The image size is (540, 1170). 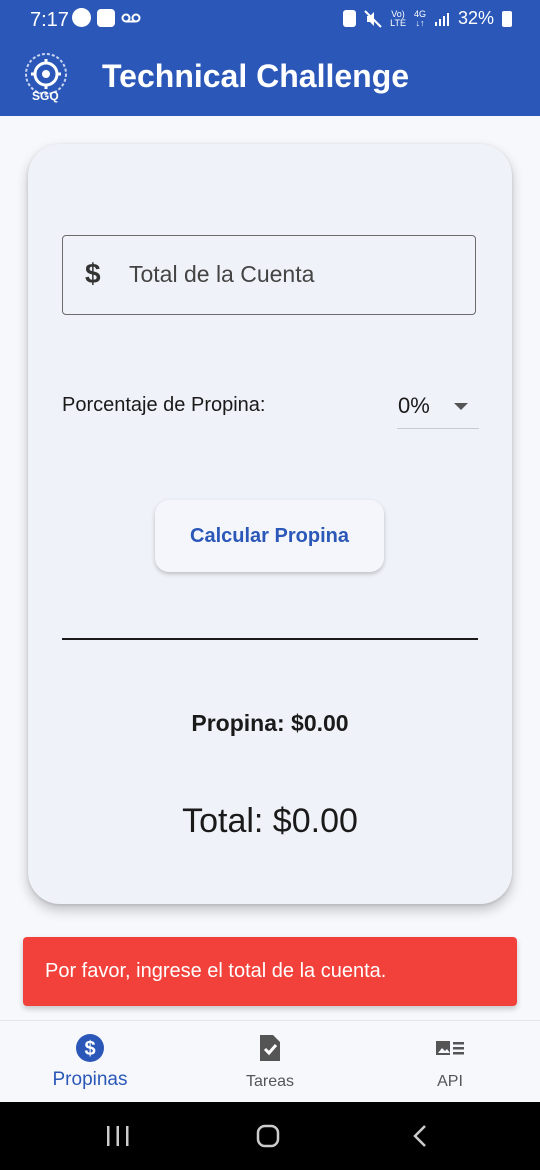 What do you see at coordinates (270, 1081) in the screenshot?
I see `nav-label-tareas: Tareas` at bounding box center [270, 1081].